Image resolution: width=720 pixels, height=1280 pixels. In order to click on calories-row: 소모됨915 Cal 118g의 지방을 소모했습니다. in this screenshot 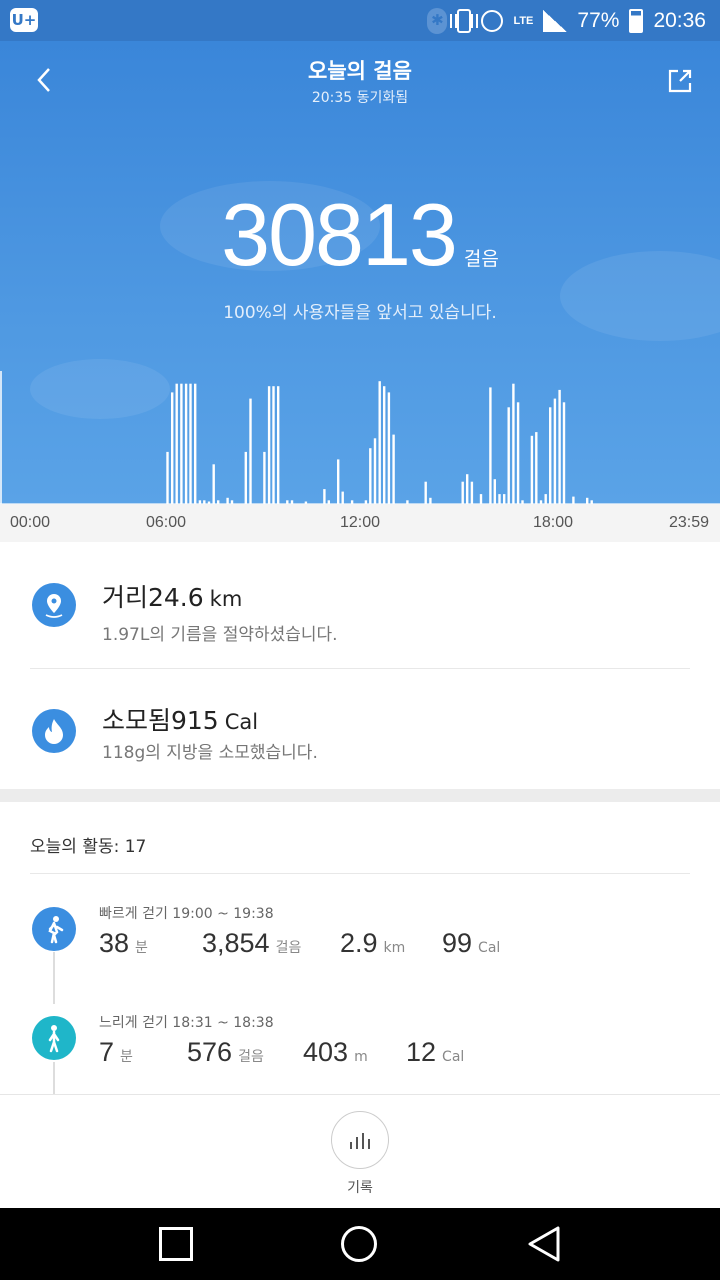, I will do `click(360, 724)`.